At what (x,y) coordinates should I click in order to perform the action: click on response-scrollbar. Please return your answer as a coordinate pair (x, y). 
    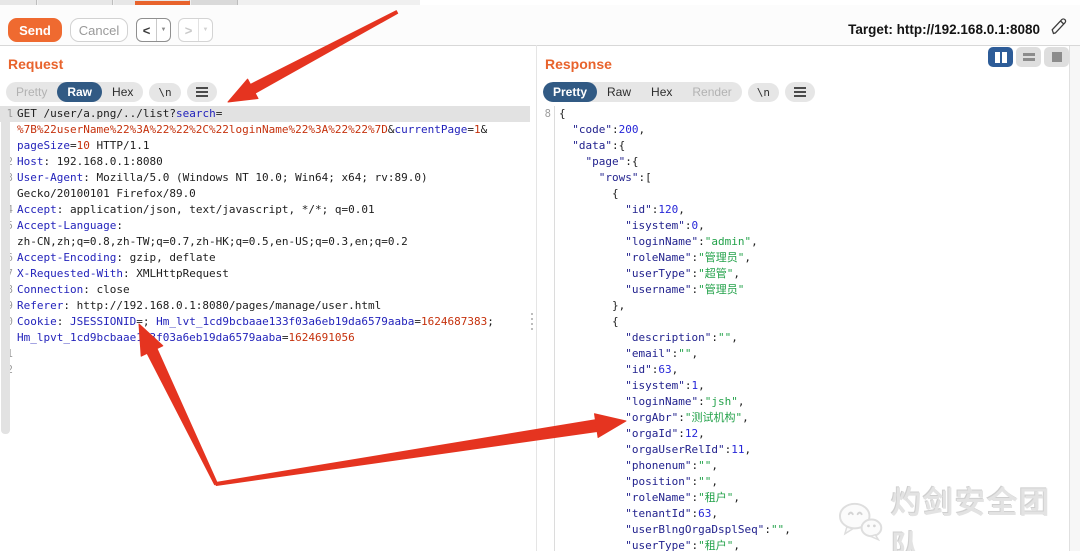
    Looking at the image, I should click on (1074, 298).